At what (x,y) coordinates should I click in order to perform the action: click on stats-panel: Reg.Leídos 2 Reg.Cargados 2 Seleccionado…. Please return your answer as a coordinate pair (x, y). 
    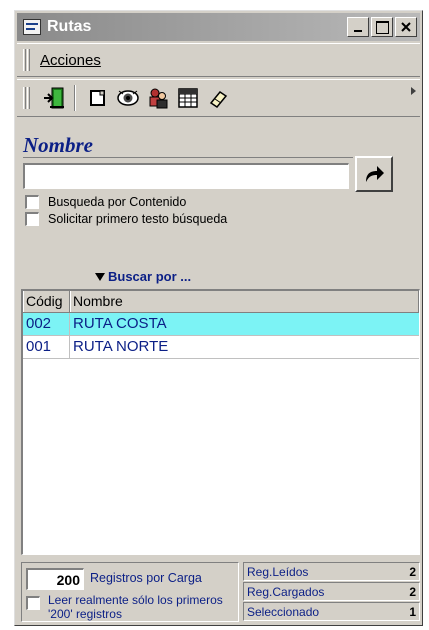
    Looking at the image, I should click on (331, 592).